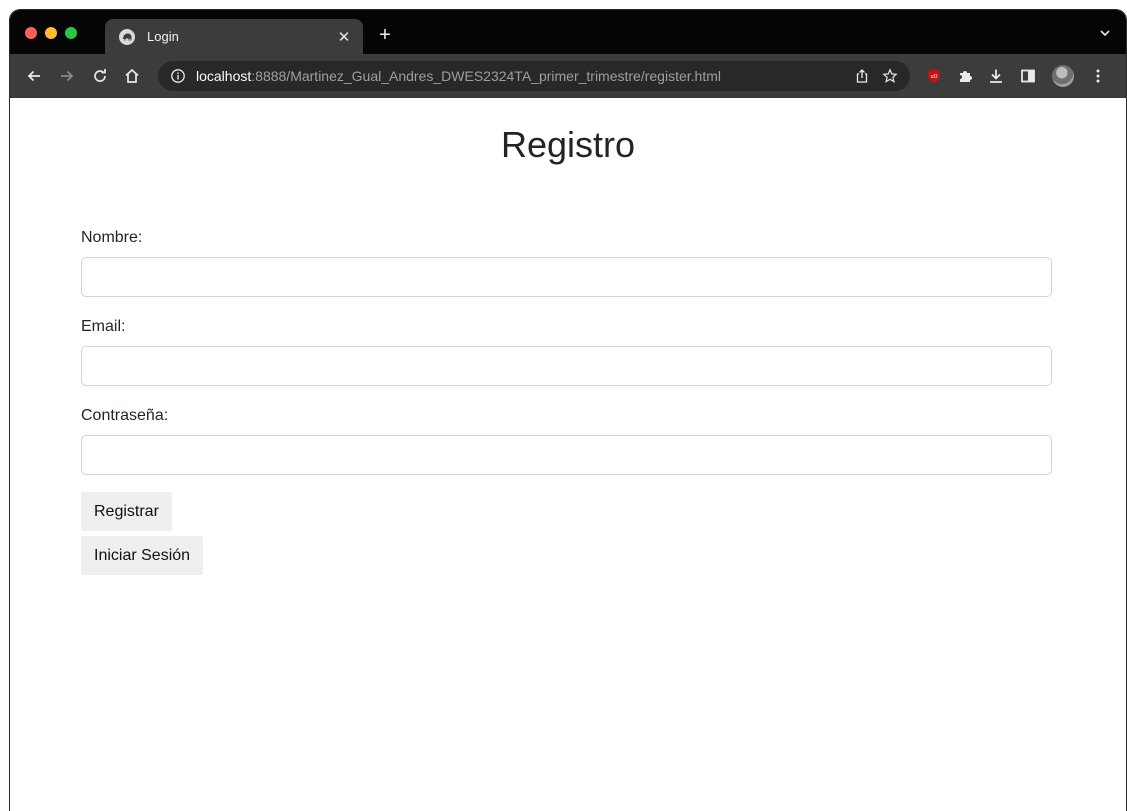  What do you see at coordinates (568, 32) in the screenshot?
I see `tab-strip: Login ✕ +` at bounding box center [568, 32].